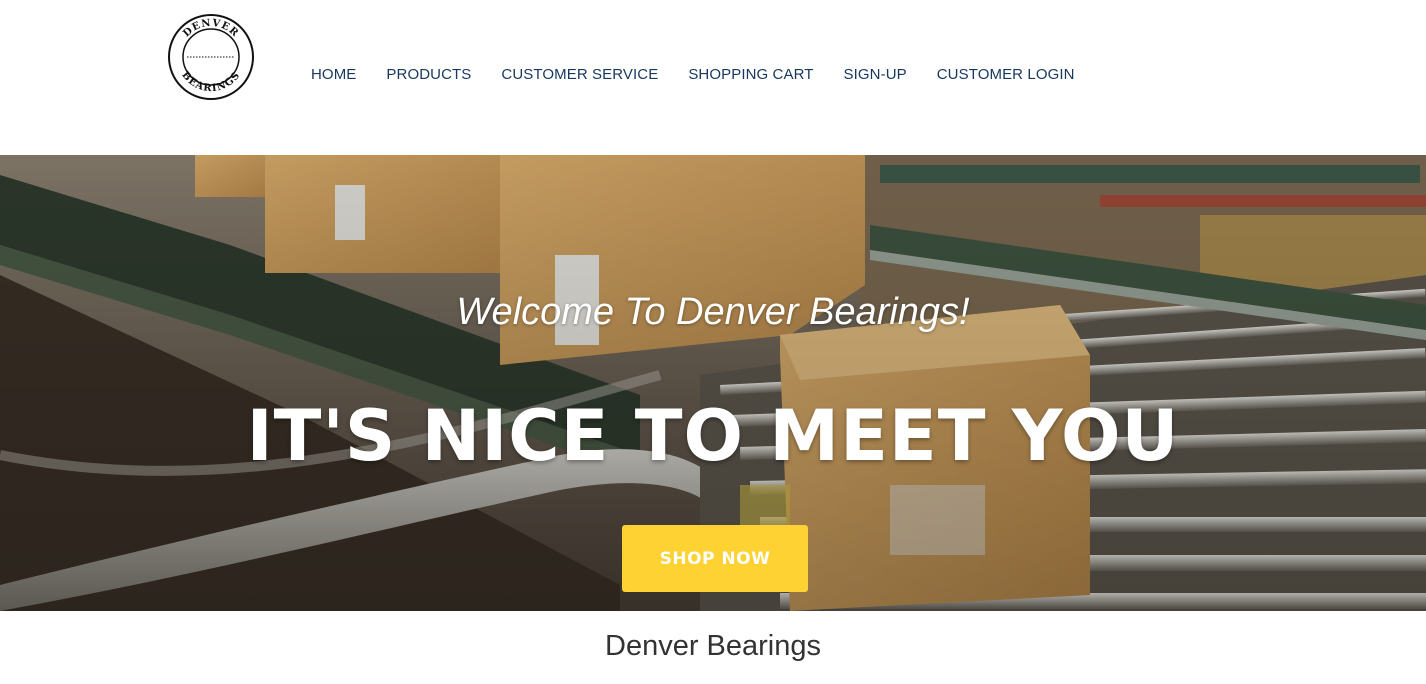  What do you see at coordinates (750, 75) in the screenshot?
I see `nav-shopping-cart: SHOPPING CART` at bounding box center [750, 75].